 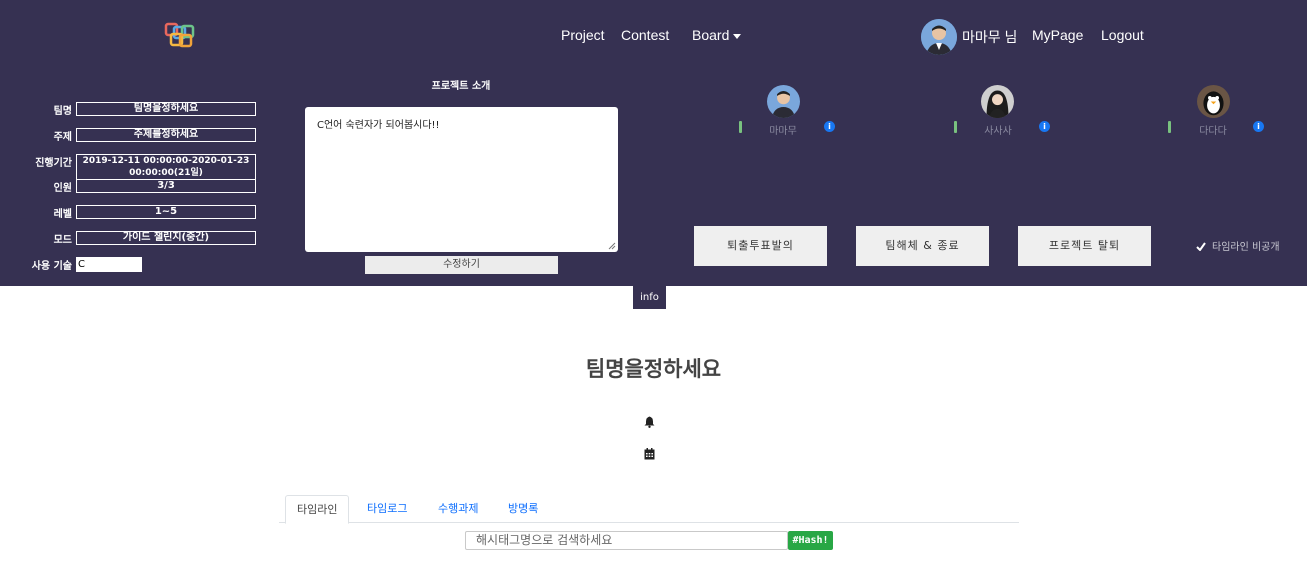 What do you see at coordinates (1084, 246) in the screenshot?
I see `leave-project-button: 프로젝트 탈퇴` at bounding box center [1084, 246].